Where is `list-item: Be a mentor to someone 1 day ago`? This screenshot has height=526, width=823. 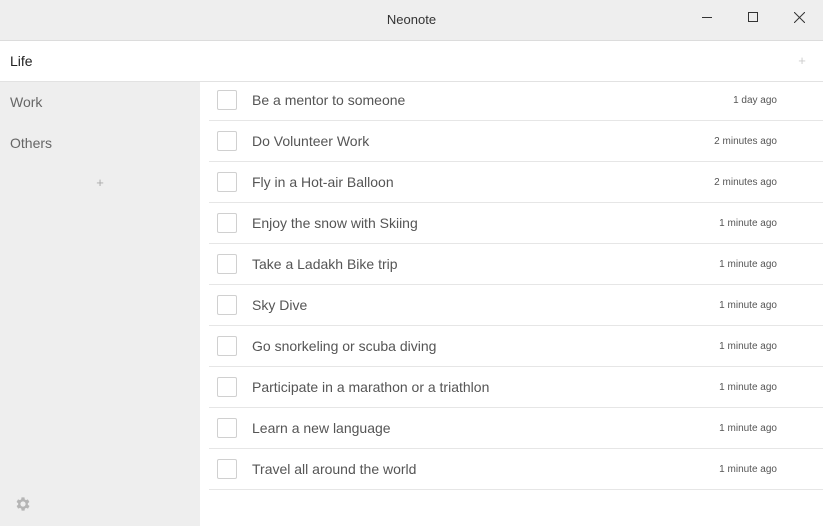
list-item: Be a mentor to someone 1 day ago is located at coordinates (516, 100).